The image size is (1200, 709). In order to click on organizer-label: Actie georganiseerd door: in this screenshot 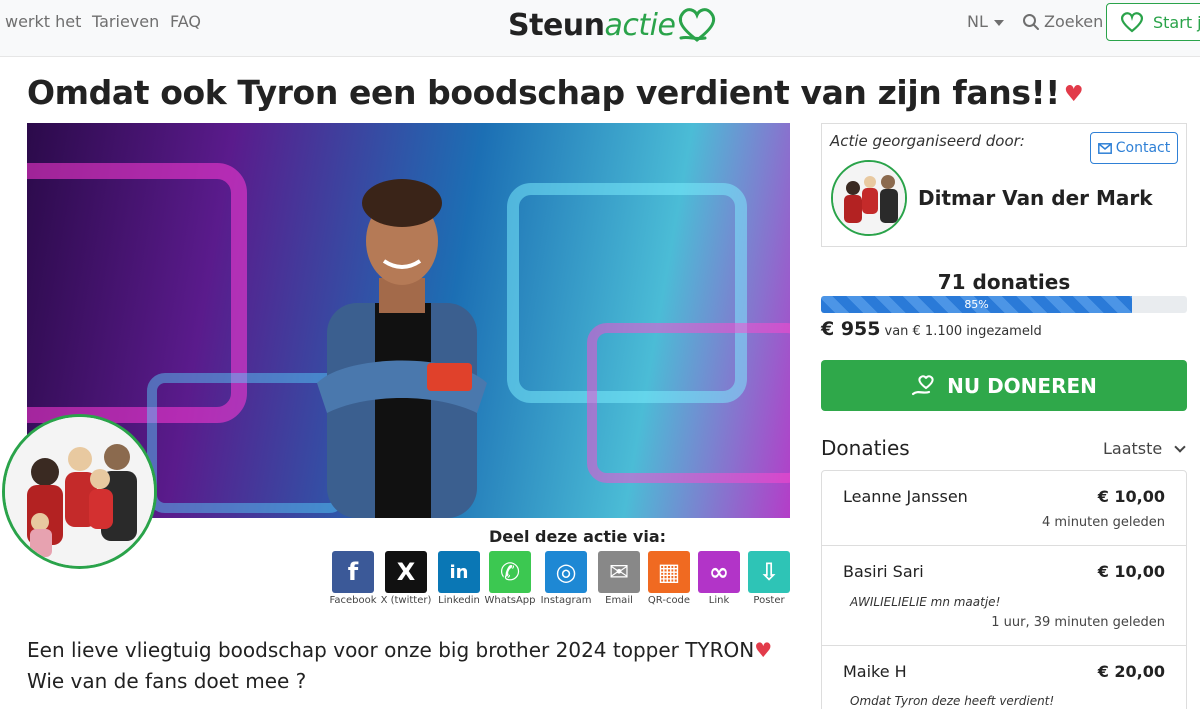, I will do `click(927, 141)`.